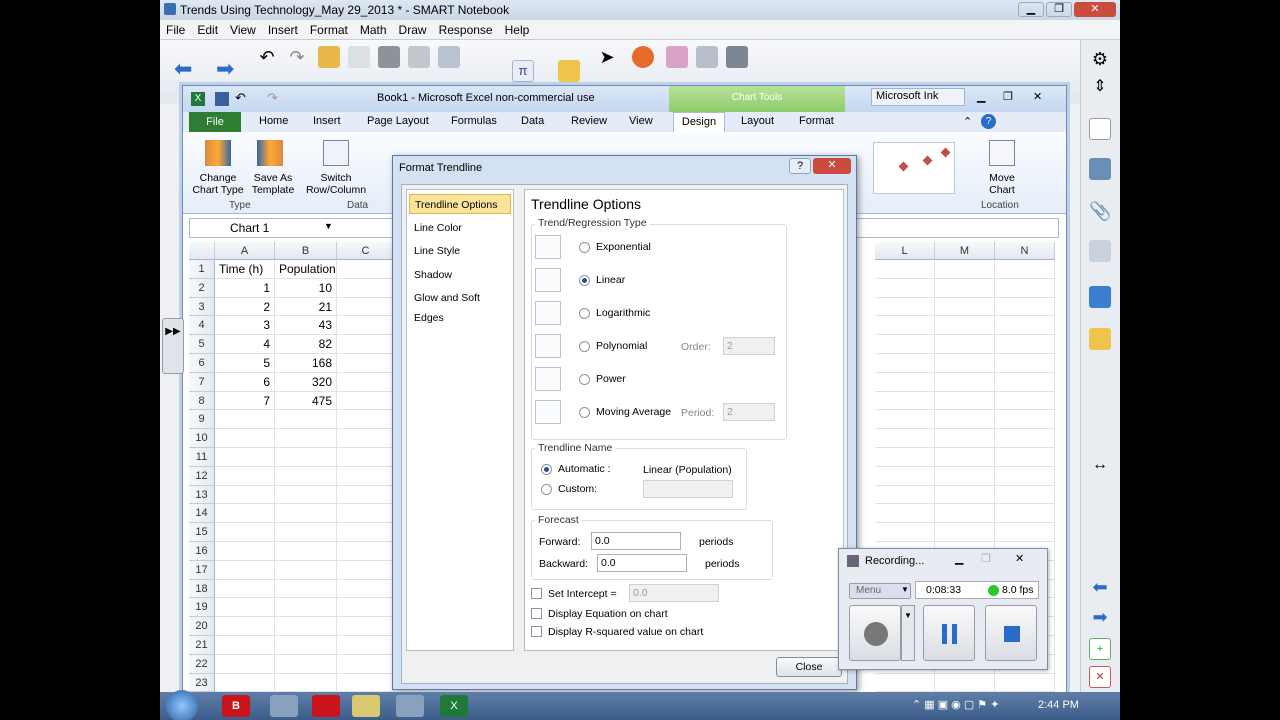 The height and width of the screenshot is (720, 1280). What do you see at coordinates (688, 489) in the screenshot?
I see `custom-name-input` at bounding box center [688, 489].